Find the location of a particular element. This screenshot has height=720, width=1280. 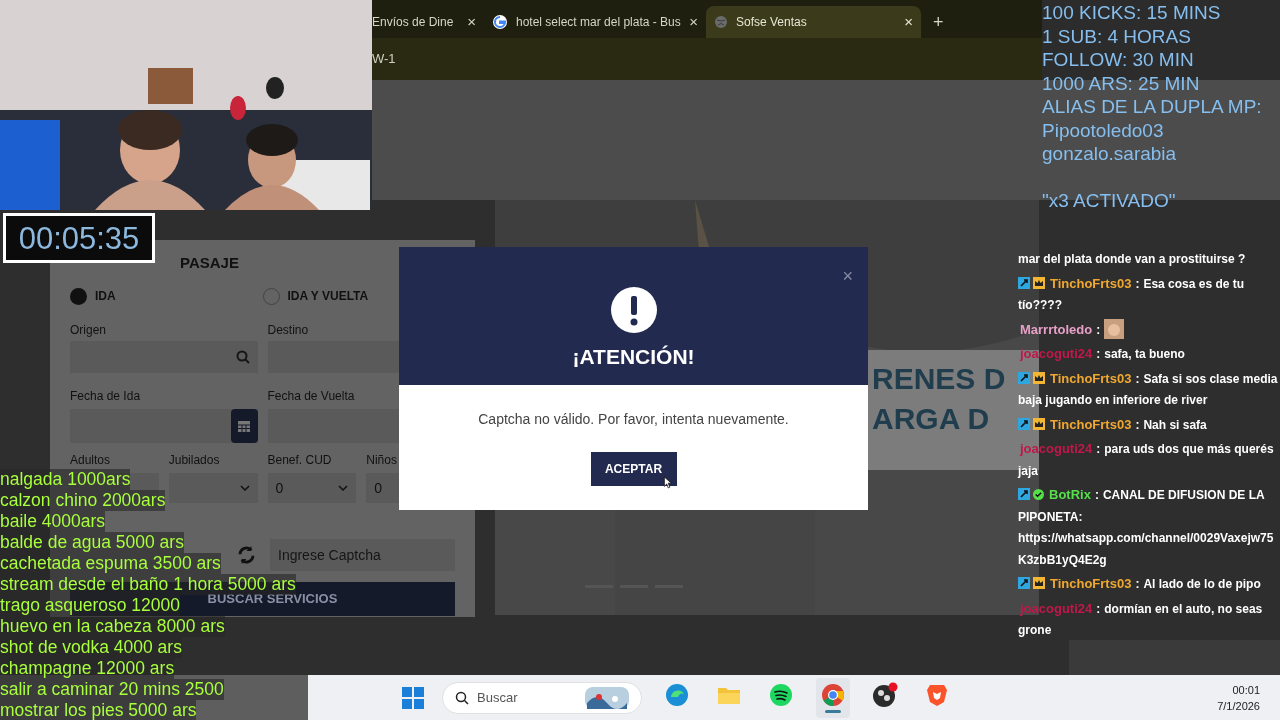

chat-message: mar del plata donde van a prostituirse ? is located at coordinates (1132, 259).